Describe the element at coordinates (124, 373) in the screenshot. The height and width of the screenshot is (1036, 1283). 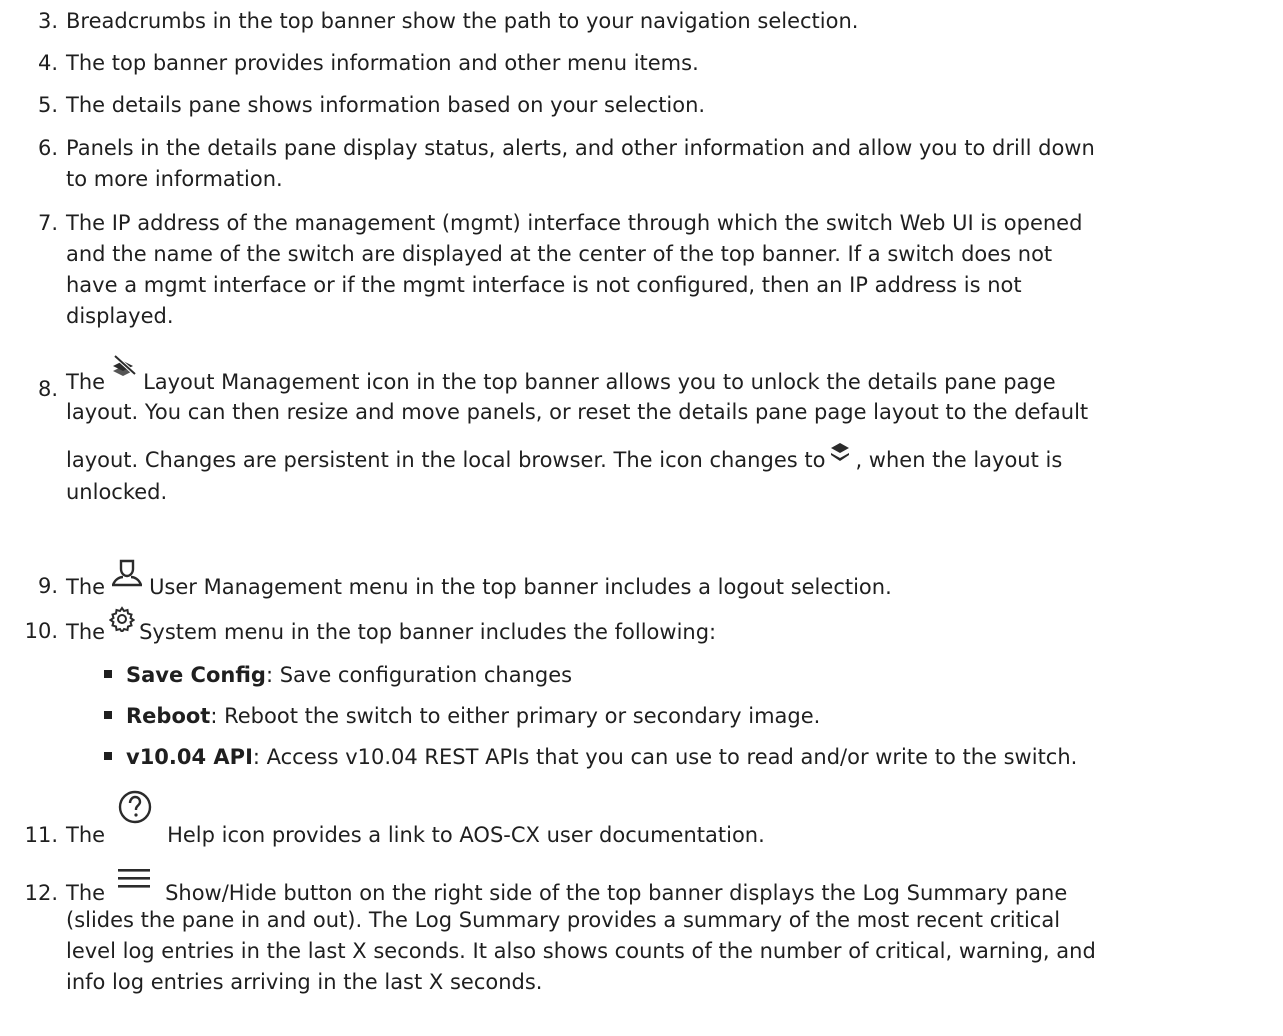
I see `layout-management-icon` at that location.